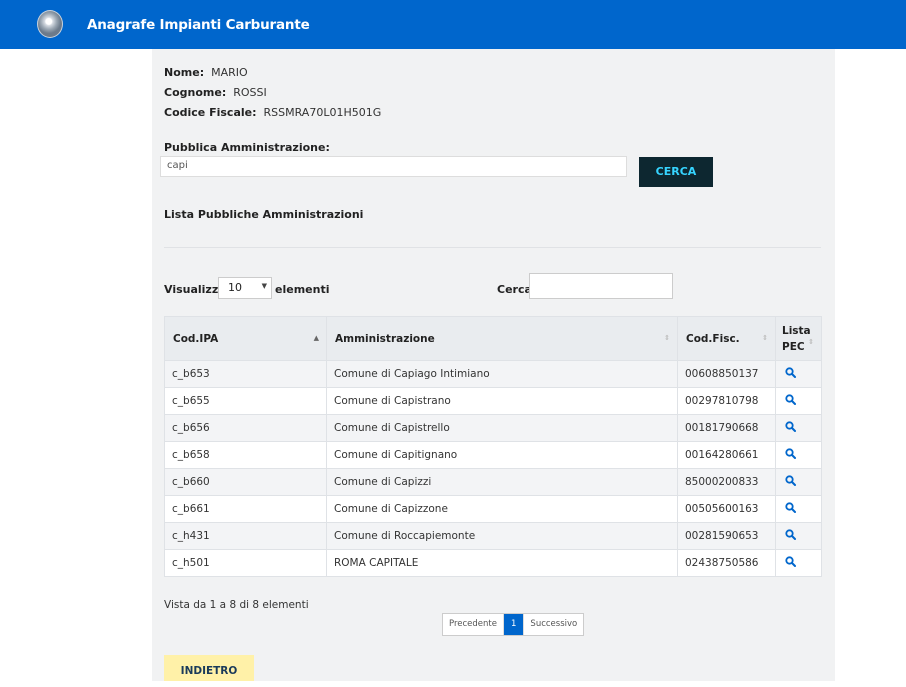 The image size is (906, 687). Describe the element at coordinates (726, 374) in the screenshot. I see `cell-cod-fisc: 00608850137` at that location.